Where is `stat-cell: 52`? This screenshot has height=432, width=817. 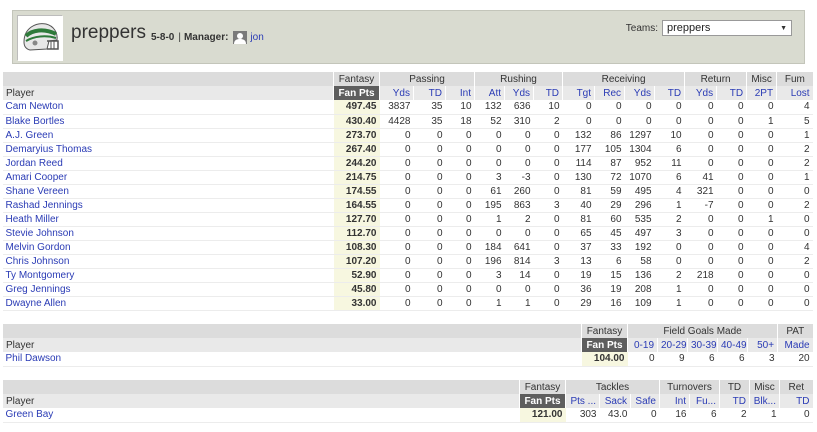
stat-cell: 52 is located at coordinates (489, 121).